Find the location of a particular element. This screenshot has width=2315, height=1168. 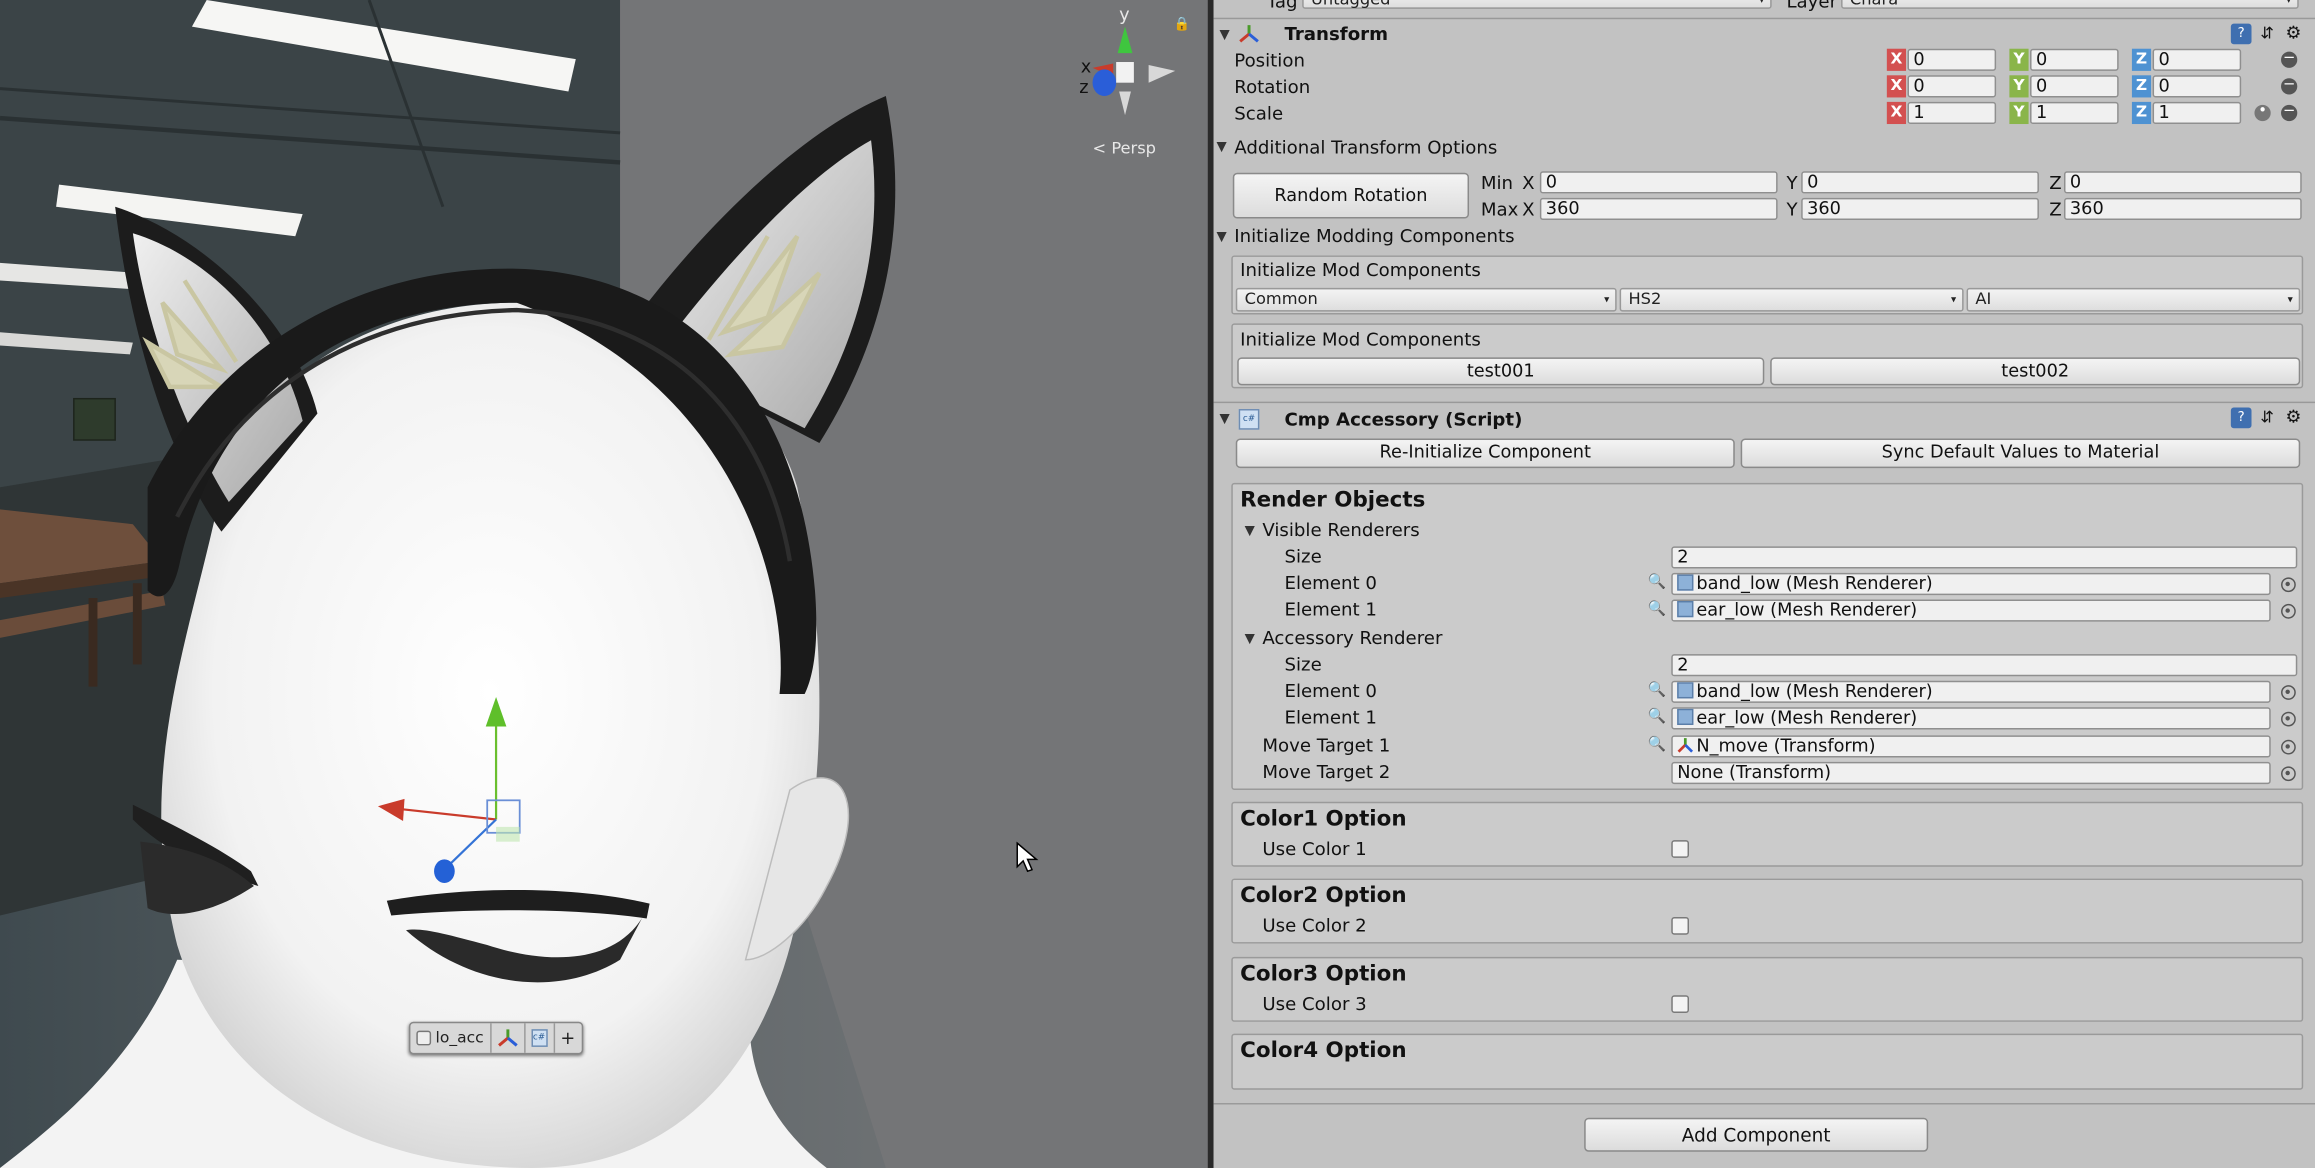

init-mod-foldout: ▼ is located at coordinates (1222, 237).